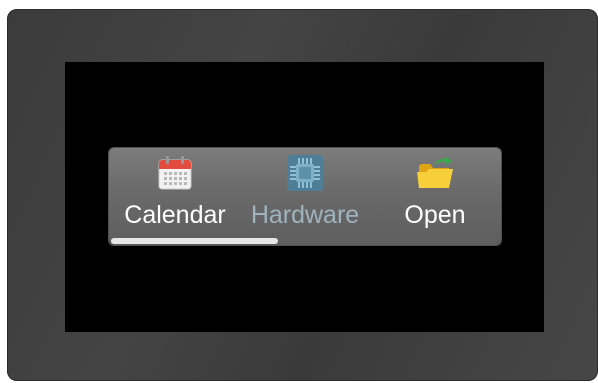  I want to click on app-open: Open, so click(435, 191).